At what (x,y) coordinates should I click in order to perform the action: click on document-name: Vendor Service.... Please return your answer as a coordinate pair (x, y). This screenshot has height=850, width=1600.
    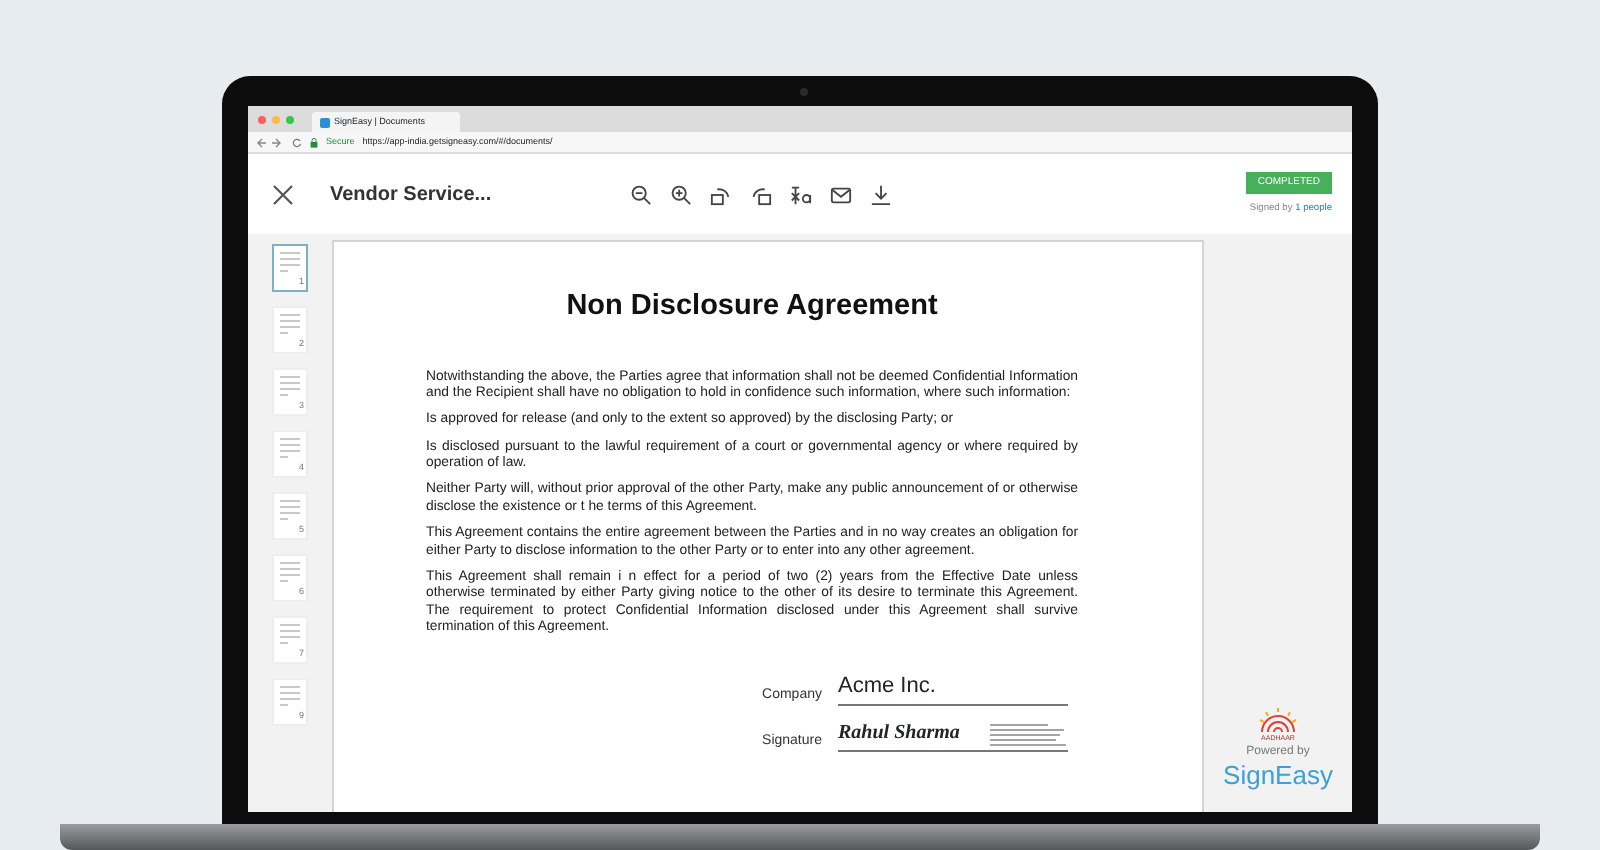
    Looking at the image, I should click on (412, 195).